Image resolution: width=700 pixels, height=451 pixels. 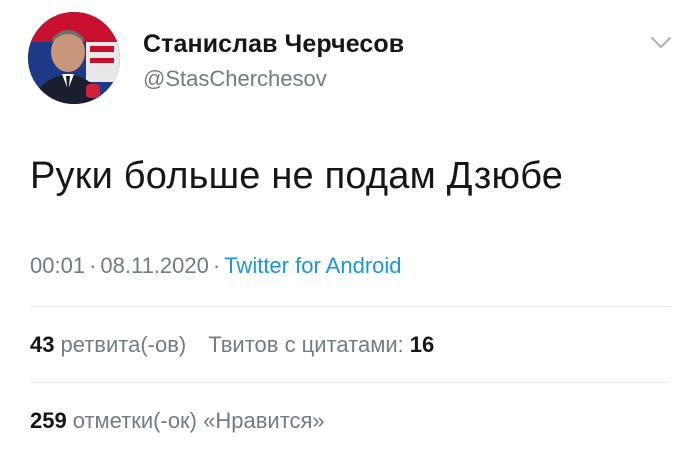 What do you see at coordinates (57, 265) in the screenshot?
I see `tweet-time: 00:01` at bounding box center [57, 265].